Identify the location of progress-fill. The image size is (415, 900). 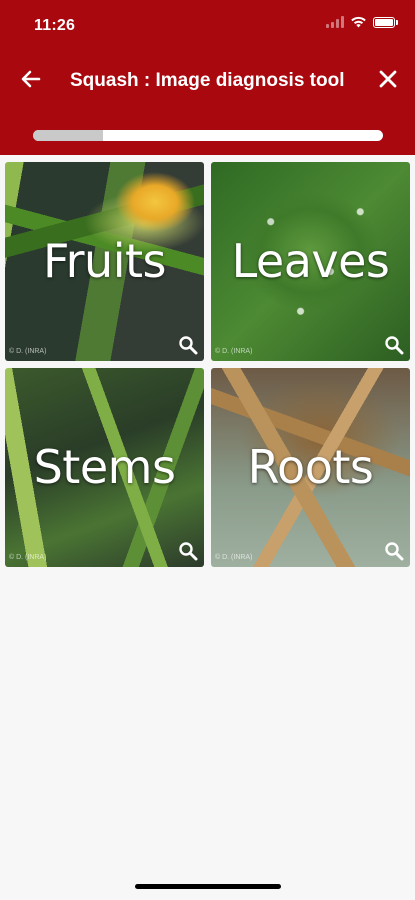
(68, 135).